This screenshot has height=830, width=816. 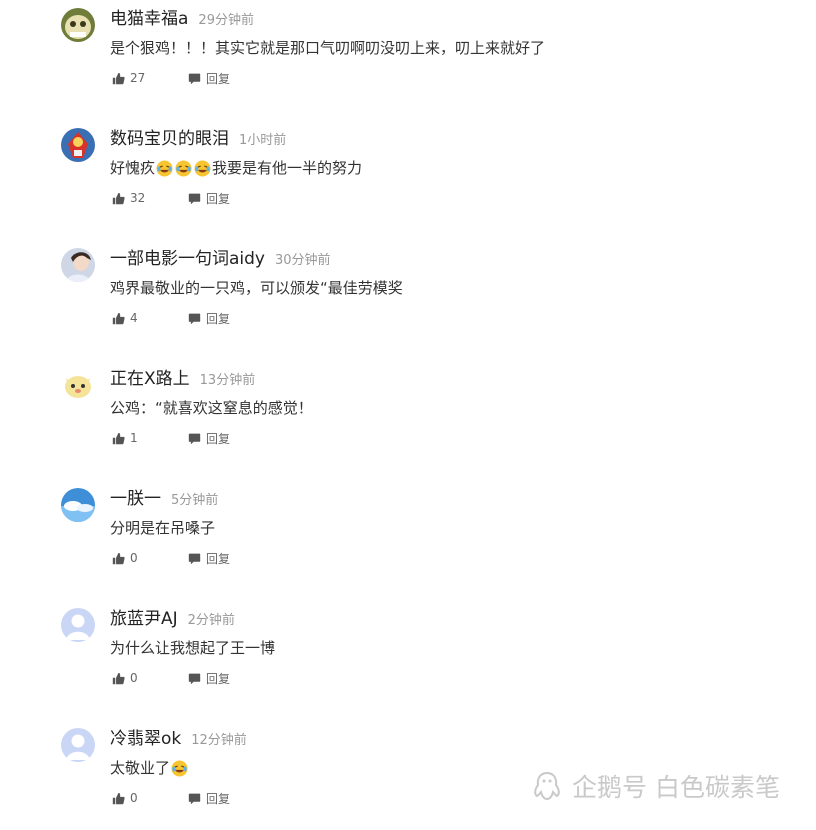 I want to click on comment-text-part: 我要是有他一半的努力, so click(x=287, y=168).